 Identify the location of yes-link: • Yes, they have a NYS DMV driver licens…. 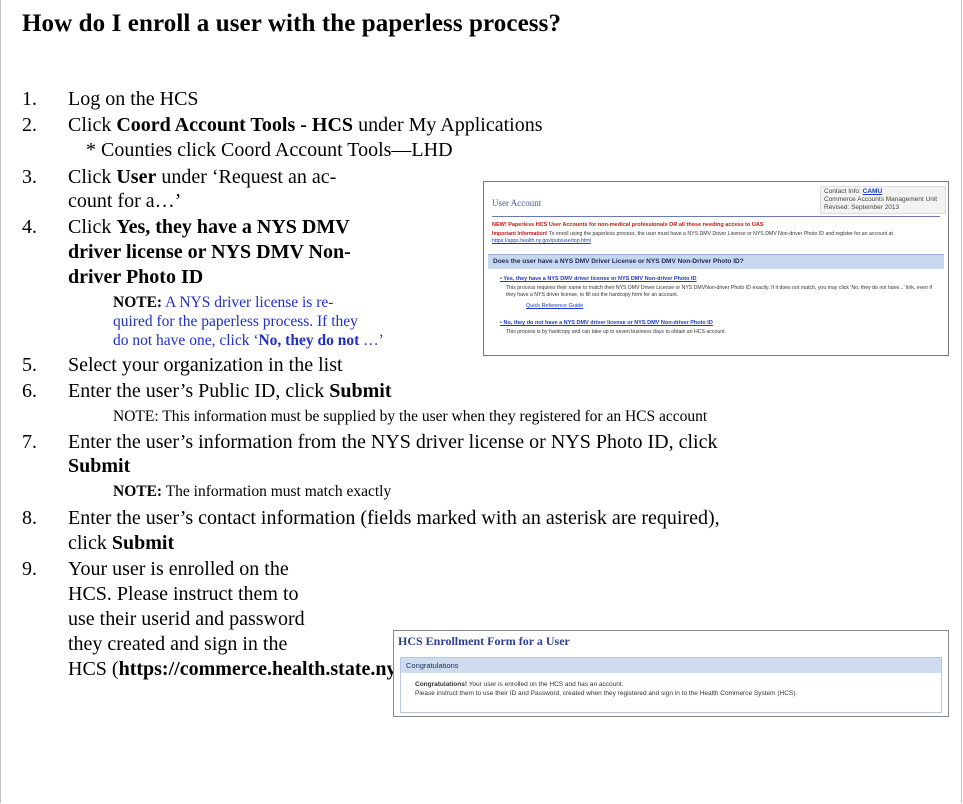
(598, 279).